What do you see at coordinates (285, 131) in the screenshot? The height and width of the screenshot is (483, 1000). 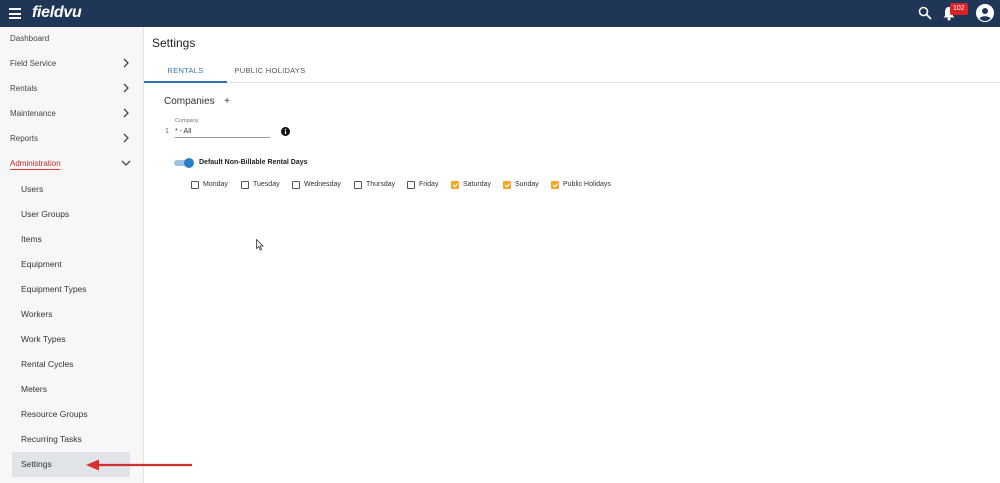 I see `info-icon` at bounding box center [285, 131].